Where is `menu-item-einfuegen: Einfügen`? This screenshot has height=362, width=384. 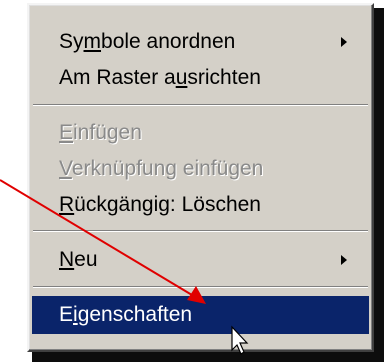
menu-item-einfuegen: Einfügen is located at coordinates (200, 133).